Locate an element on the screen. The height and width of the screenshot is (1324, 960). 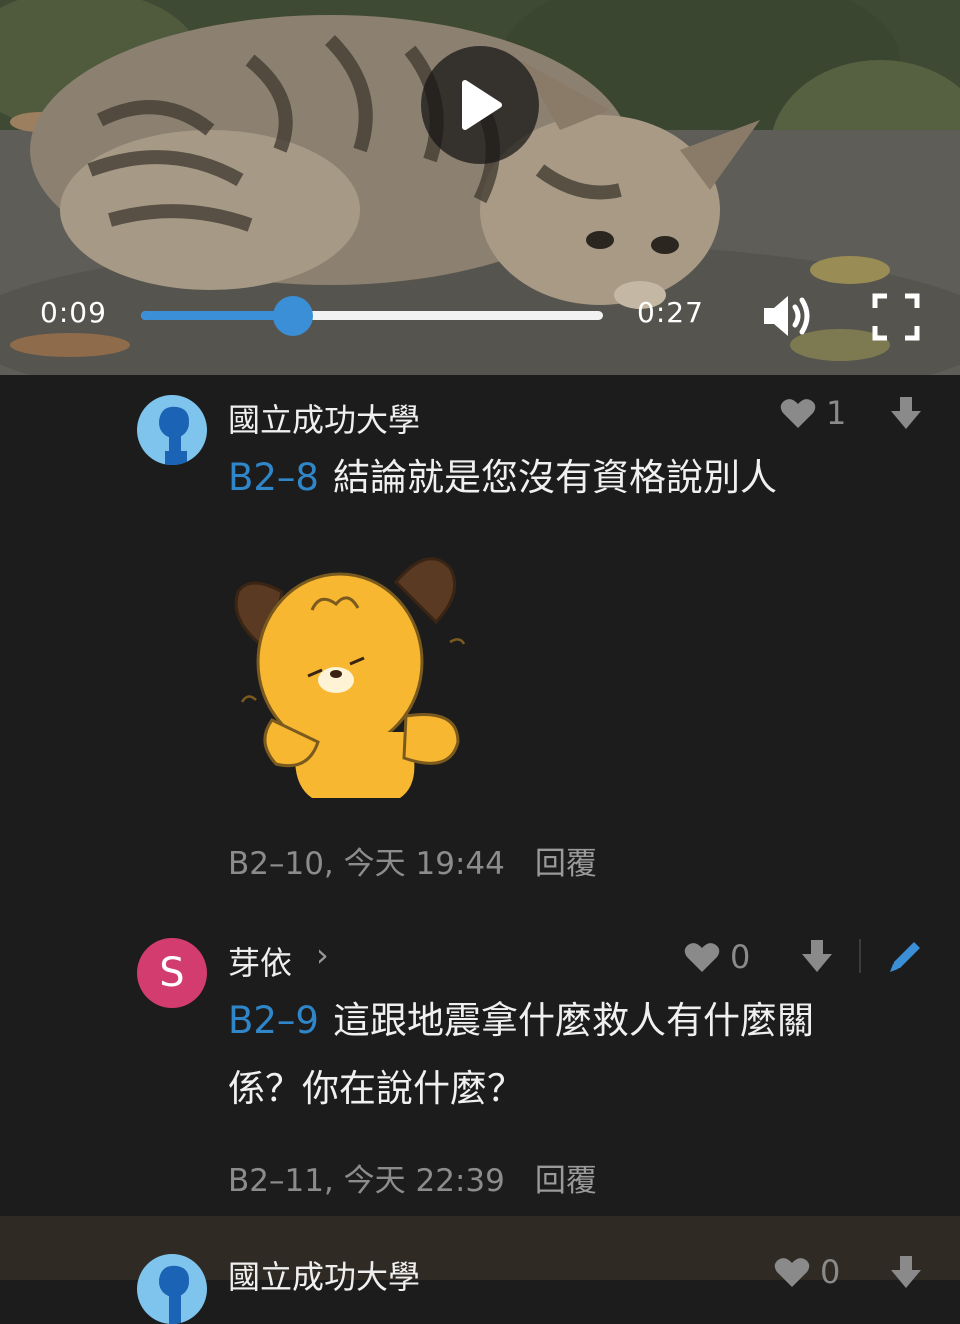
duration-time: 0:27 is located at coordinates (670, 312).